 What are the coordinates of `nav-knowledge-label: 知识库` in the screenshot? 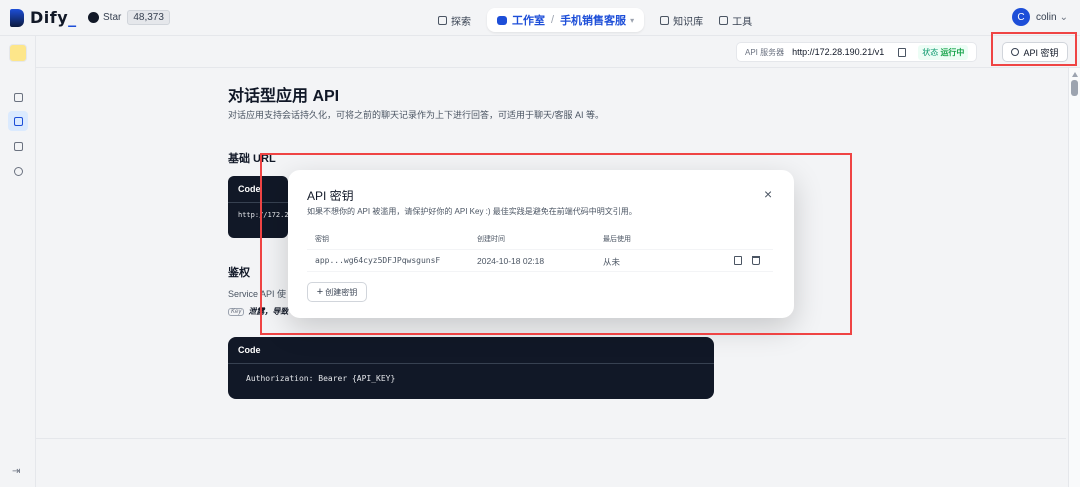 It's located at (688, 22).